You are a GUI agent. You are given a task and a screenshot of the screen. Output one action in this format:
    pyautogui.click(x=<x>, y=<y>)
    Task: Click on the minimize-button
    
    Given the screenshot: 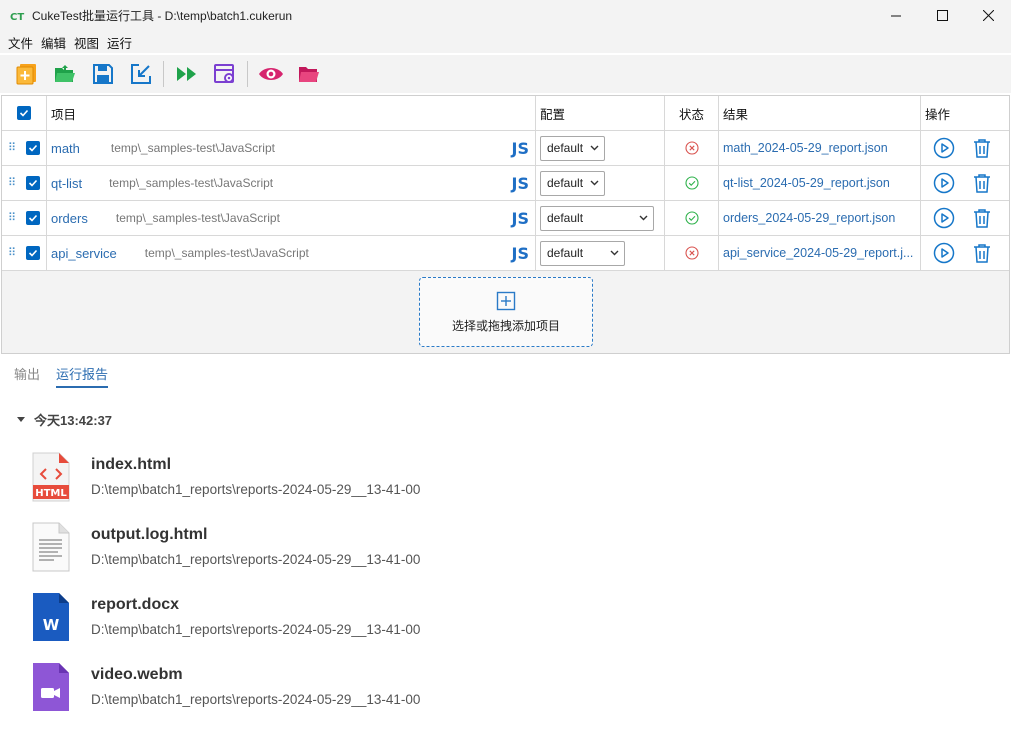 What is the action you would take?
    pyautogui.click(x=896, y=15)
    